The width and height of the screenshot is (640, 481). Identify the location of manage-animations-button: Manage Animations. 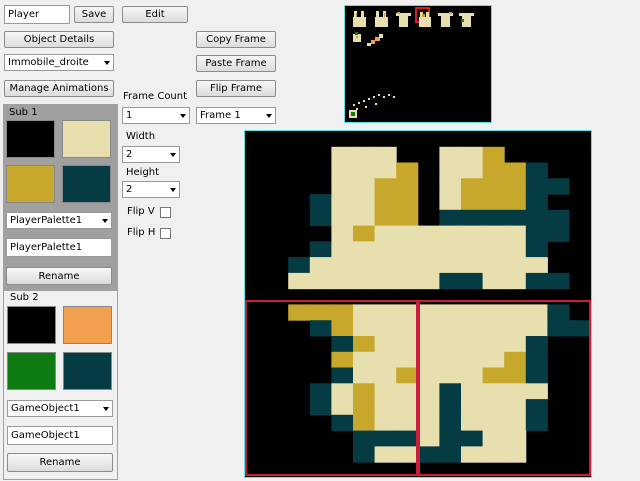
(59, 88).